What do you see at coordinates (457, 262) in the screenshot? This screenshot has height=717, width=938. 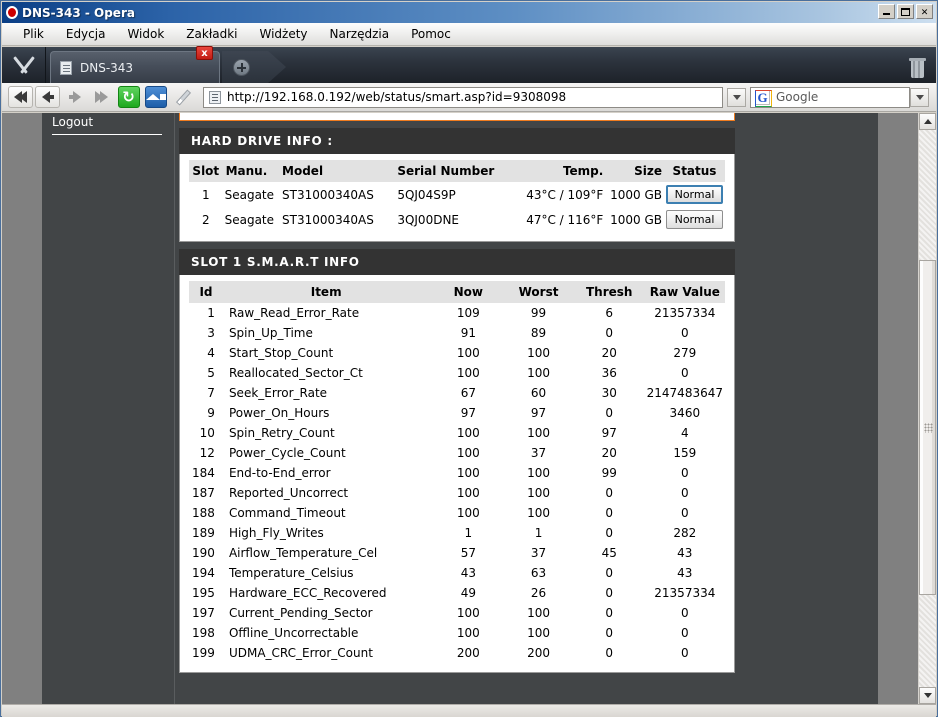 I see `smart-info-title: SLOT 1 S.M.A.R.T INFO` at bounding box center [457, 262].